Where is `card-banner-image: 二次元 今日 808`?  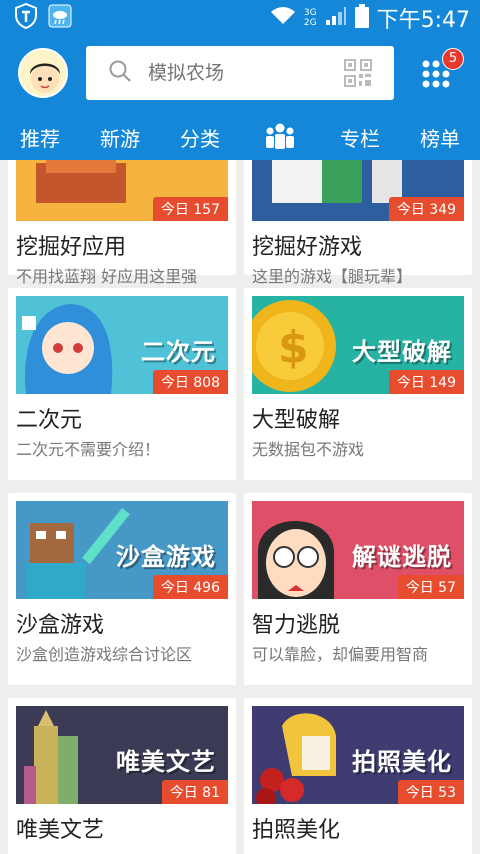 card-banner-image: 二次元 今日 808 is located at coordinates (122, 345).